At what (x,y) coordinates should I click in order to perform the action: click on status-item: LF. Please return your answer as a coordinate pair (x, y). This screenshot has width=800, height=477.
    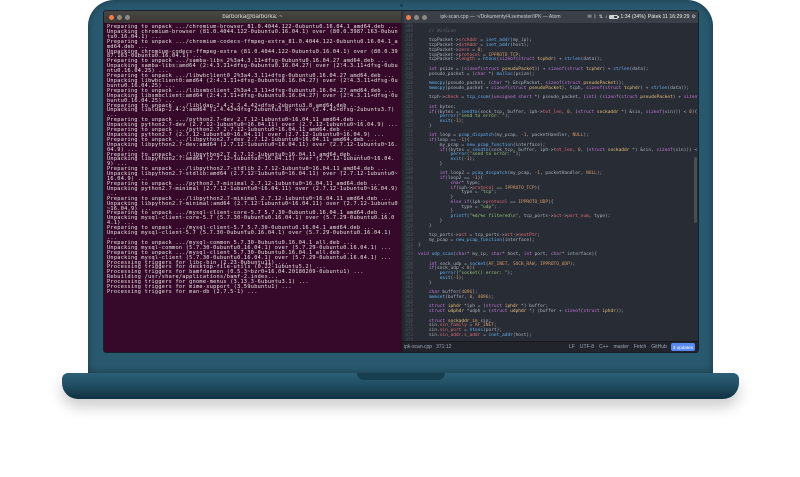
    Looking at the image, I should click on (572, 347).